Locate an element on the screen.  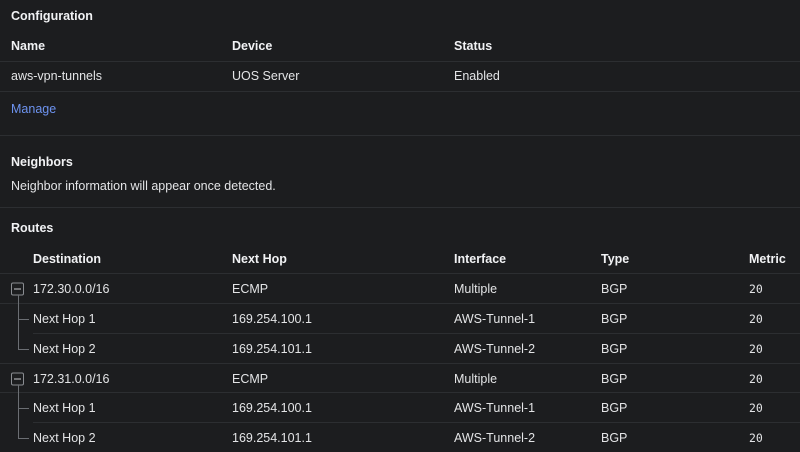
divider is located at coordinates (400, 91).